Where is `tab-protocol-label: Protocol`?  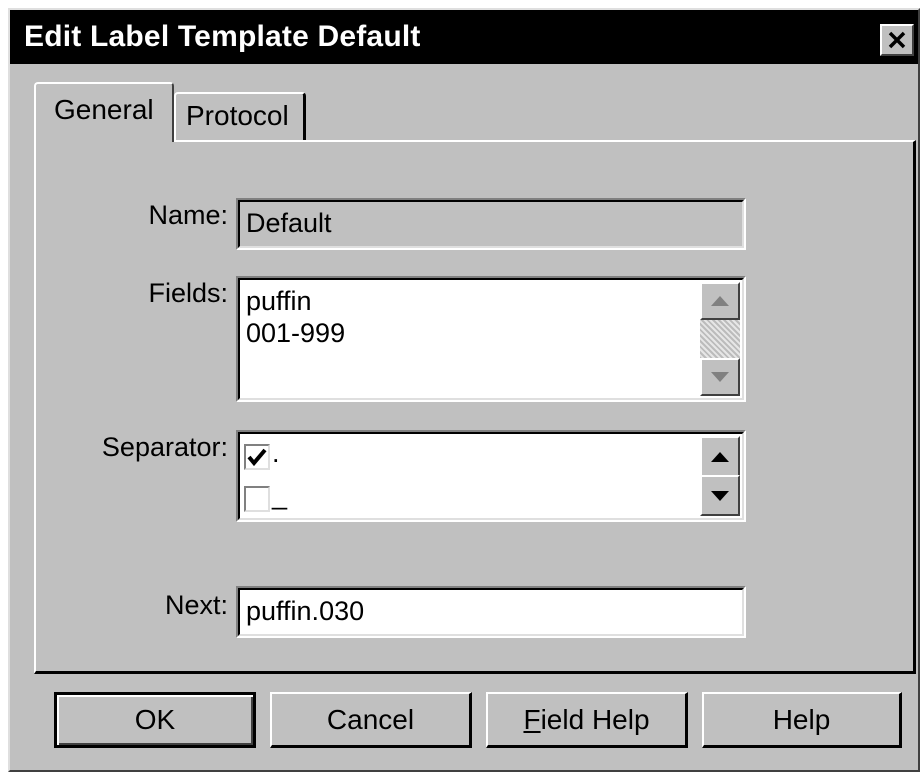 tab-protocol-label: Protocol is located at coordinates (237, 115).